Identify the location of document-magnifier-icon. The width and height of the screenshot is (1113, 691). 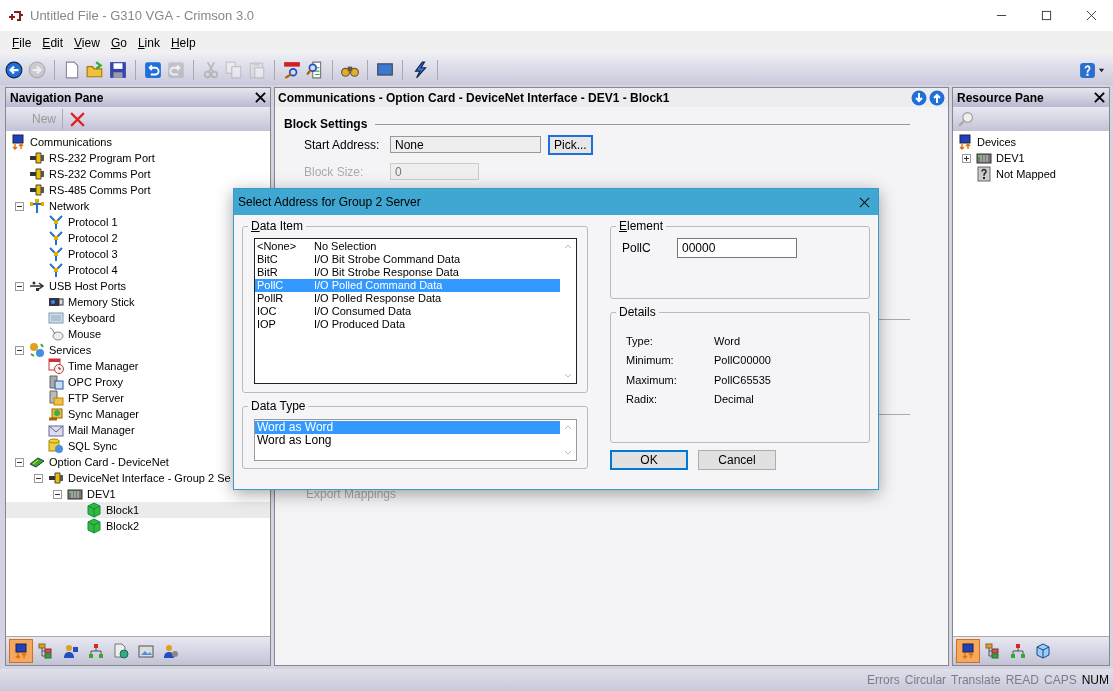
(315, 70).